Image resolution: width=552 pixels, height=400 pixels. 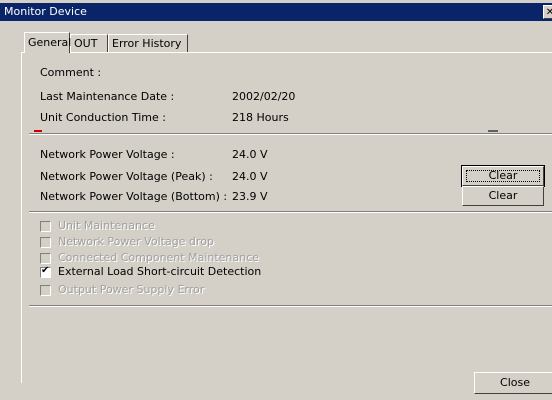 I want to click on separator-bottom, so click(x=290, y=306).